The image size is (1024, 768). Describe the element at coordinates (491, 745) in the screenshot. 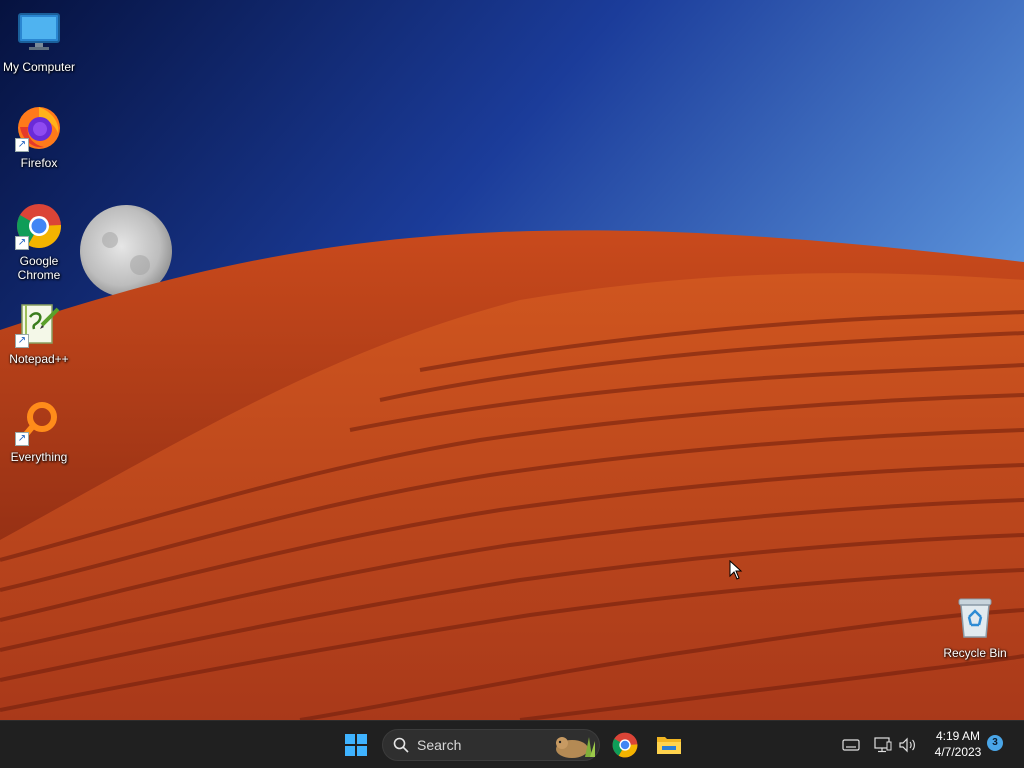

I see `taskbar-search-box: Search` at that location.